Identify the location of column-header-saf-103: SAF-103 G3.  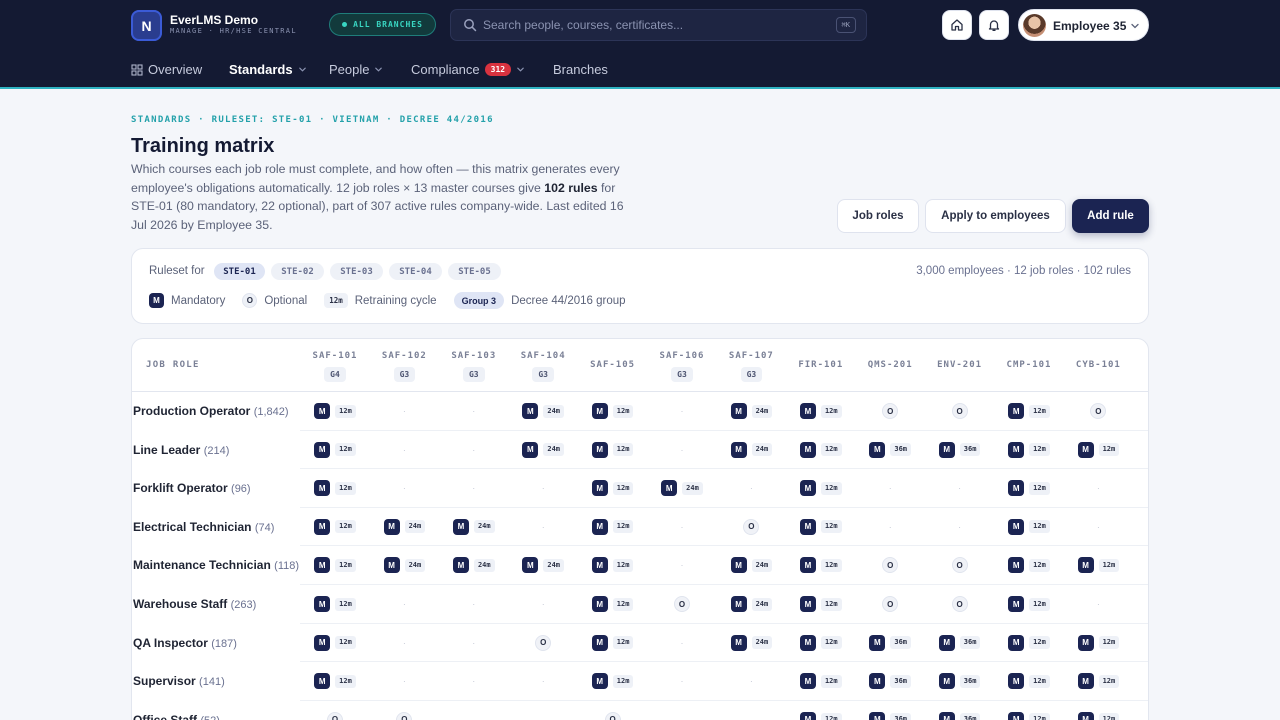
(474, 366).